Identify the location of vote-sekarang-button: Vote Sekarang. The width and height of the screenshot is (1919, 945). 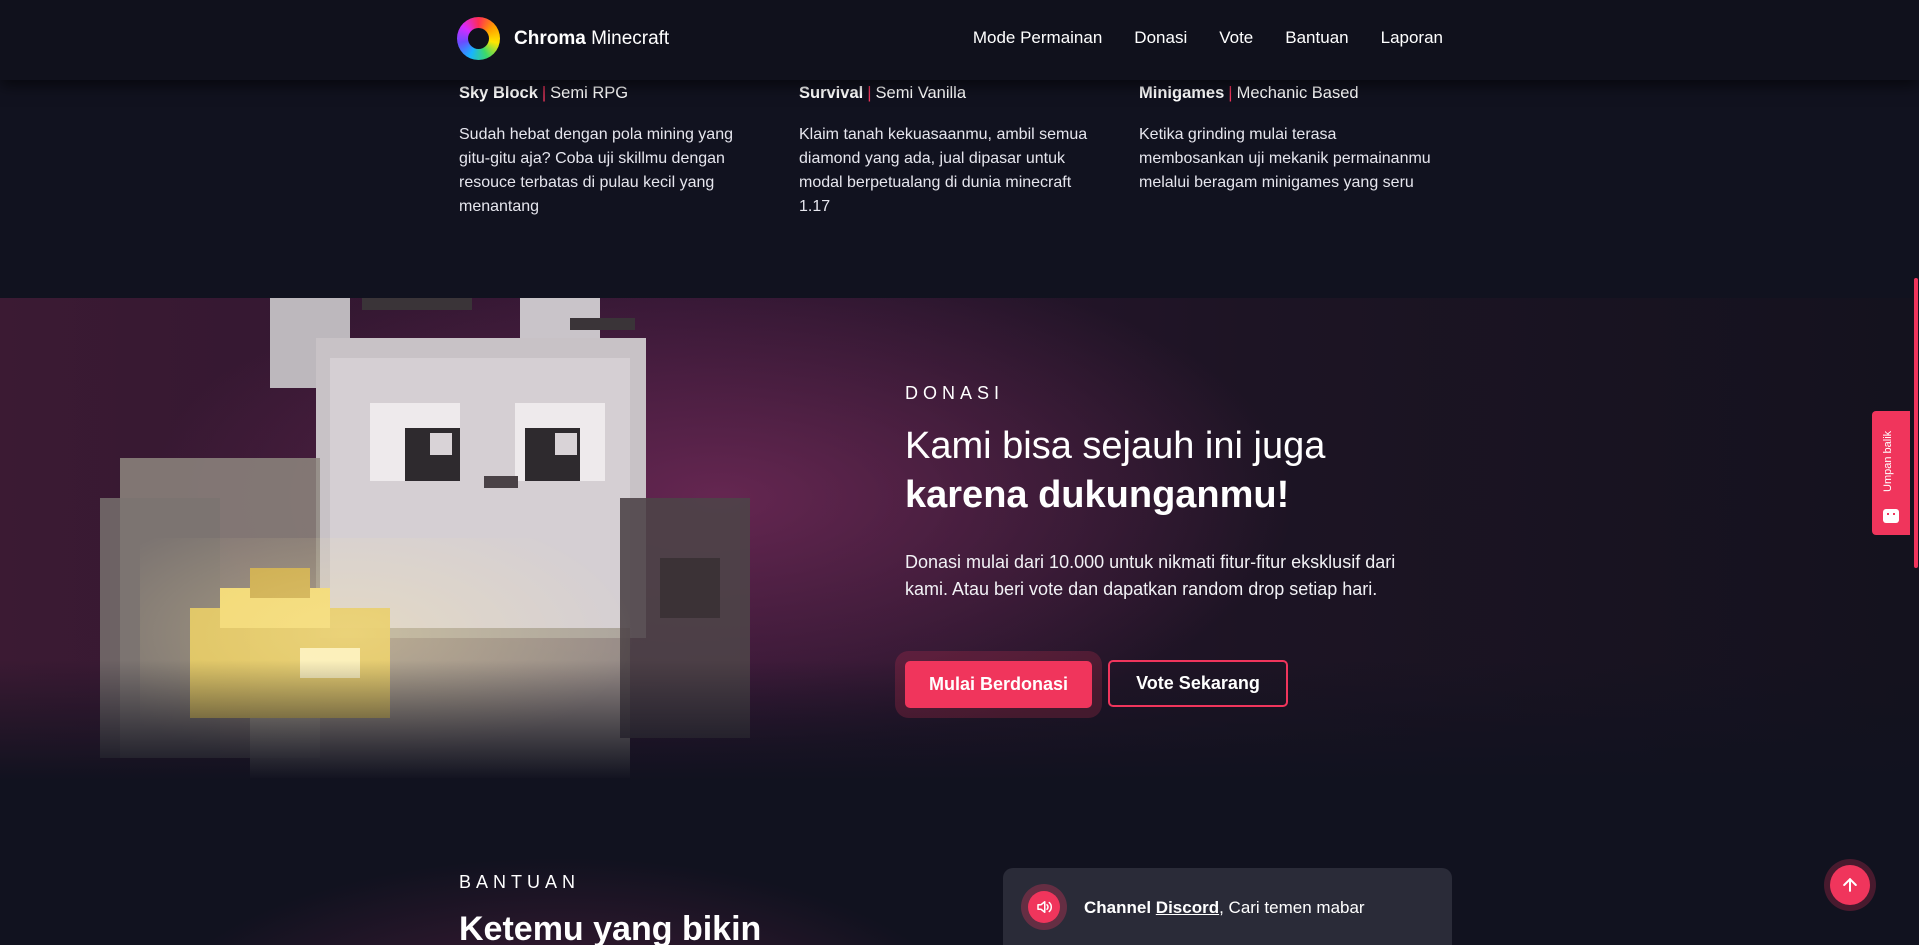
(1198, 683).